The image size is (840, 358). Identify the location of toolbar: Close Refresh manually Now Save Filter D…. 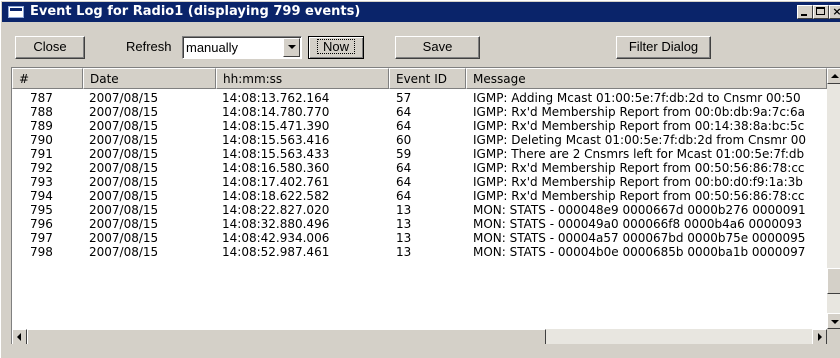
(421, 44).